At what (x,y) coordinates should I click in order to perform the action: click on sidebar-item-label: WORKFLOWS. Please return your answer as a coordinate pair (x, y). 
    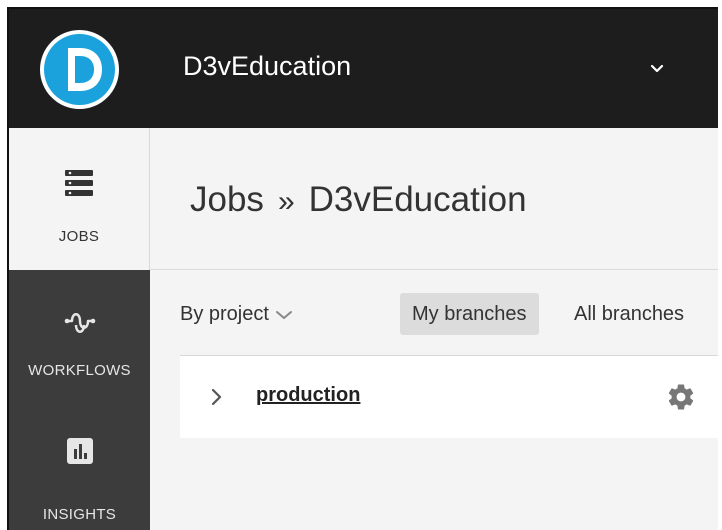
    Looking at the image, I should click on (79, 370).